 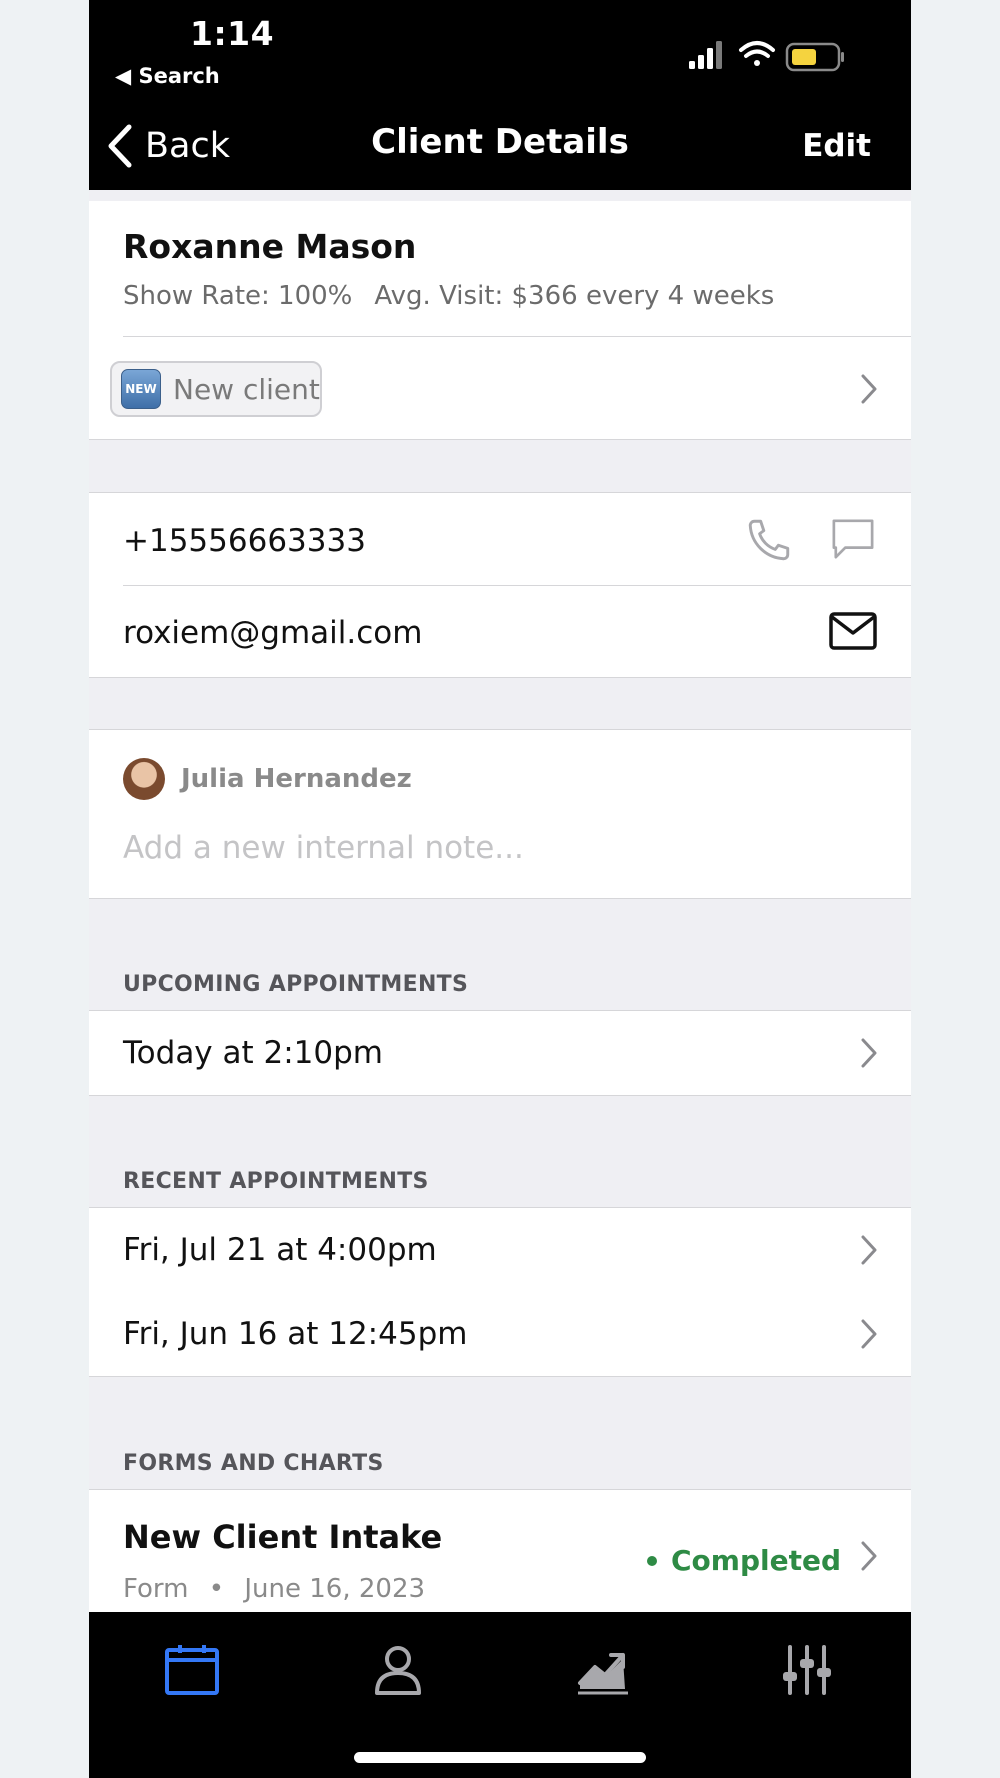 I want to click on status-time: 1:14, so click(x=232, y=33).